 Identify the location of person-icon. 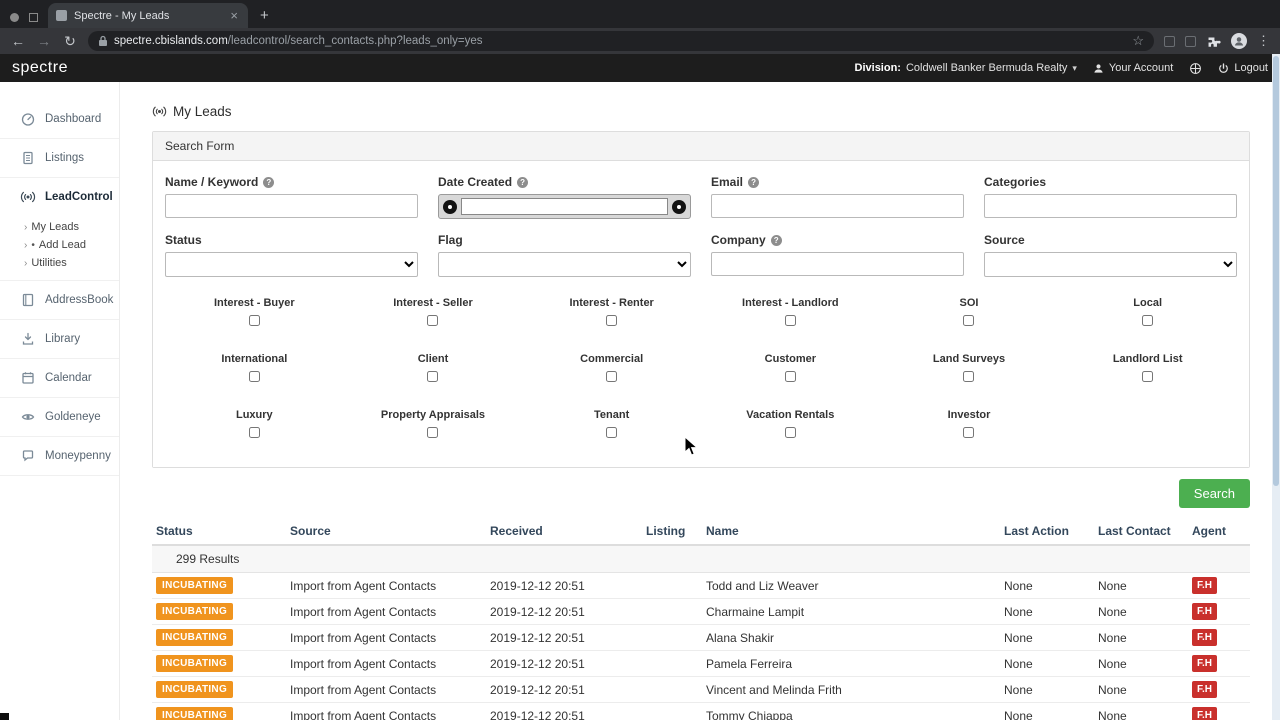
(1098, 68).